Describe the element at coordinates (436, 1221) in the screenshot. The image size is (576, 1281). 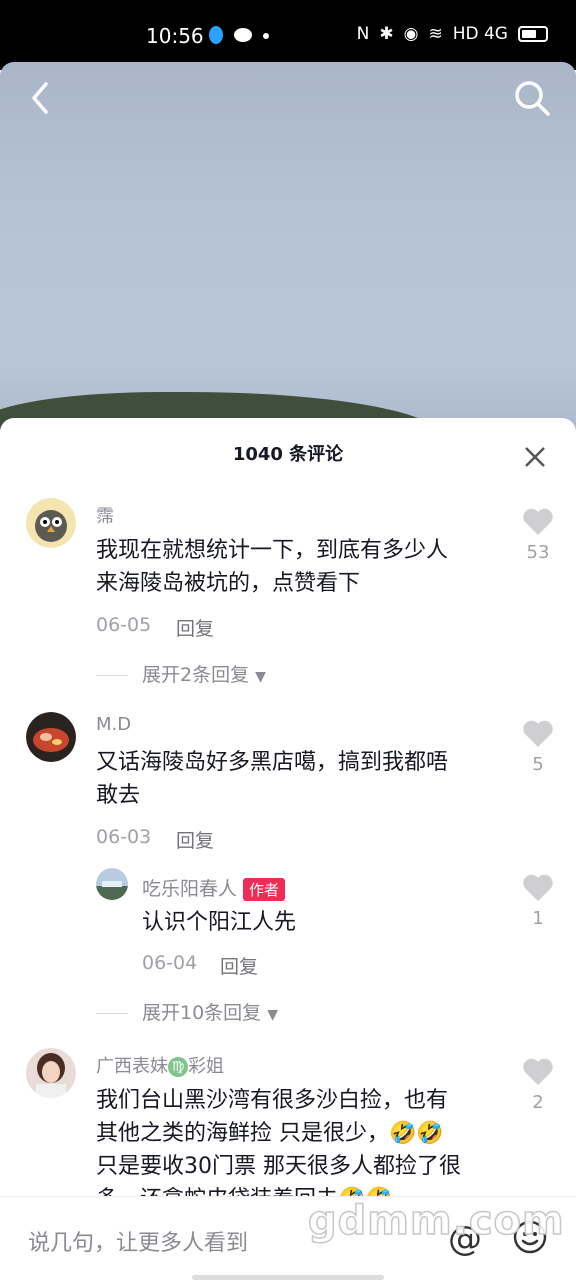
I see `watermark-text: gdmm.com` at that location.